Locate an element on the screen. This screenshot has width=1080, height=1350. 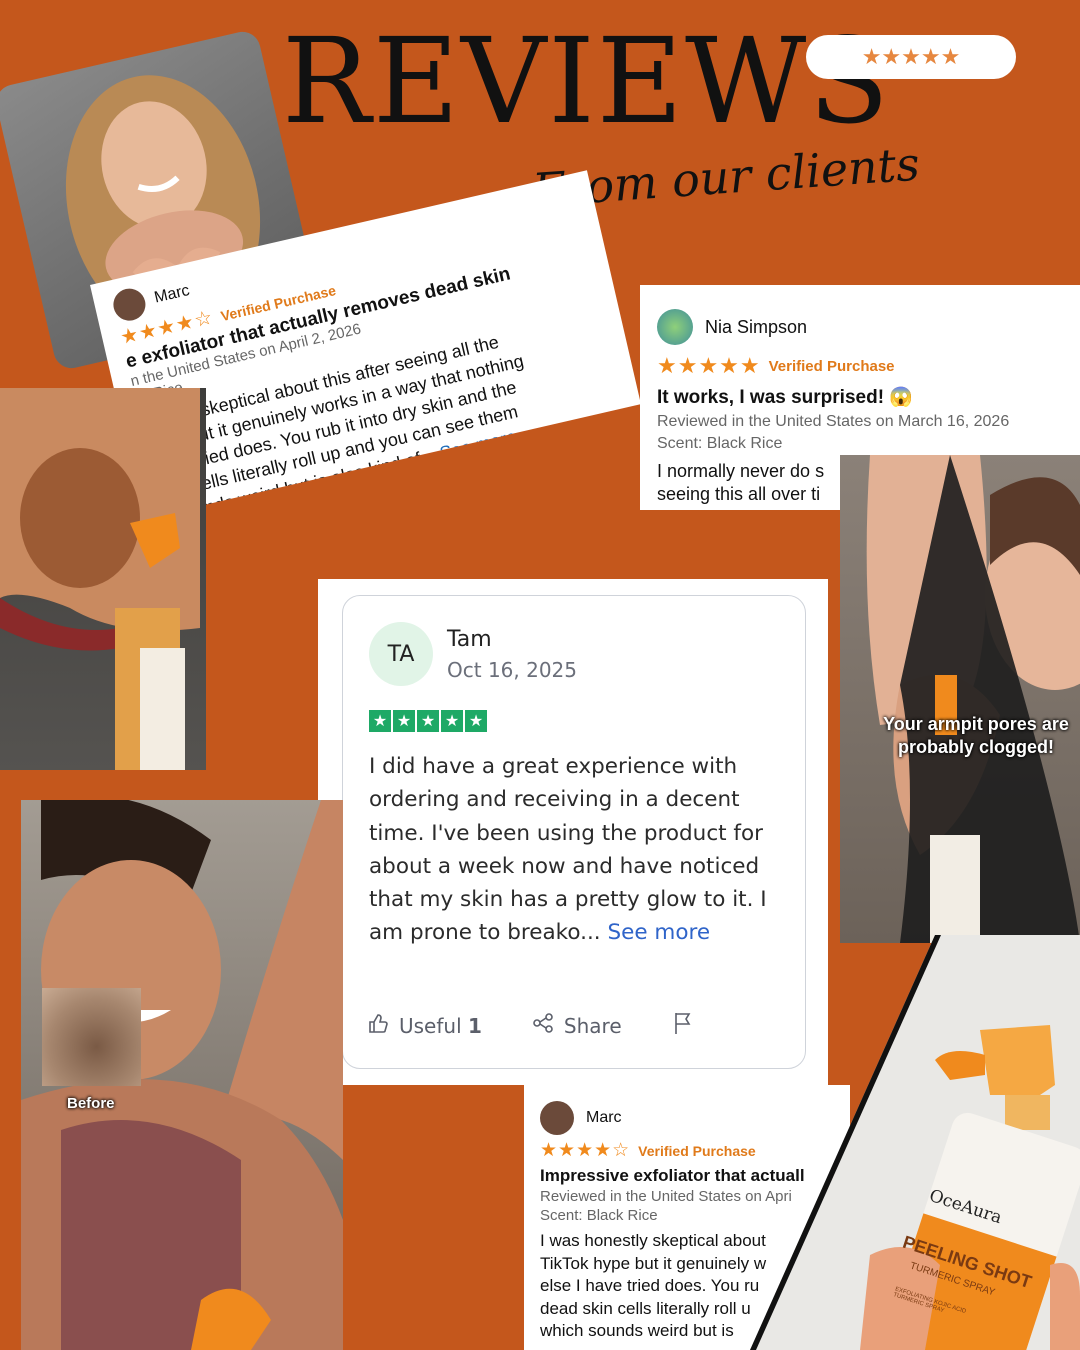
armpit-video-illustration is located at coordinates (973, 699).